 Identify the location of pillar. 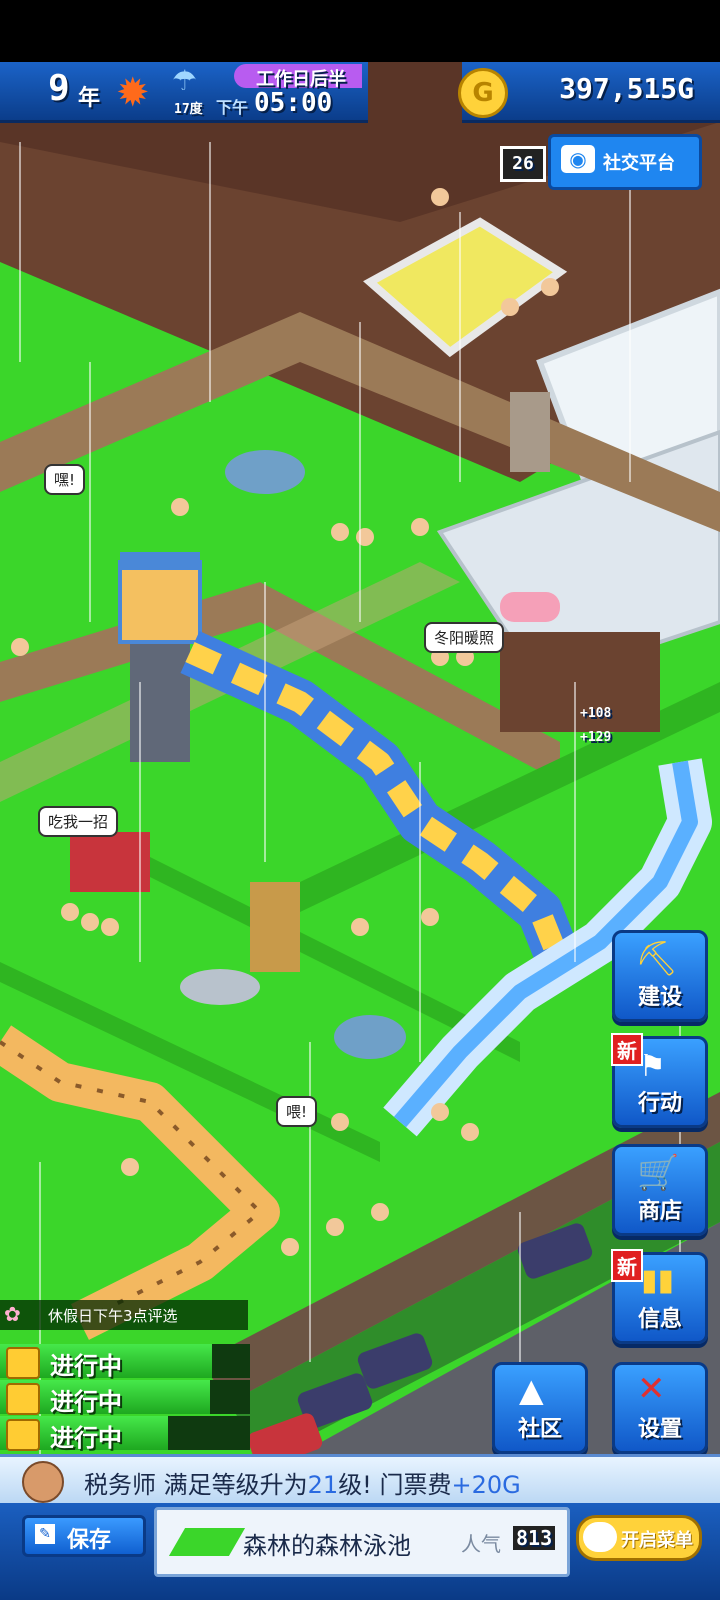
(530, 432).